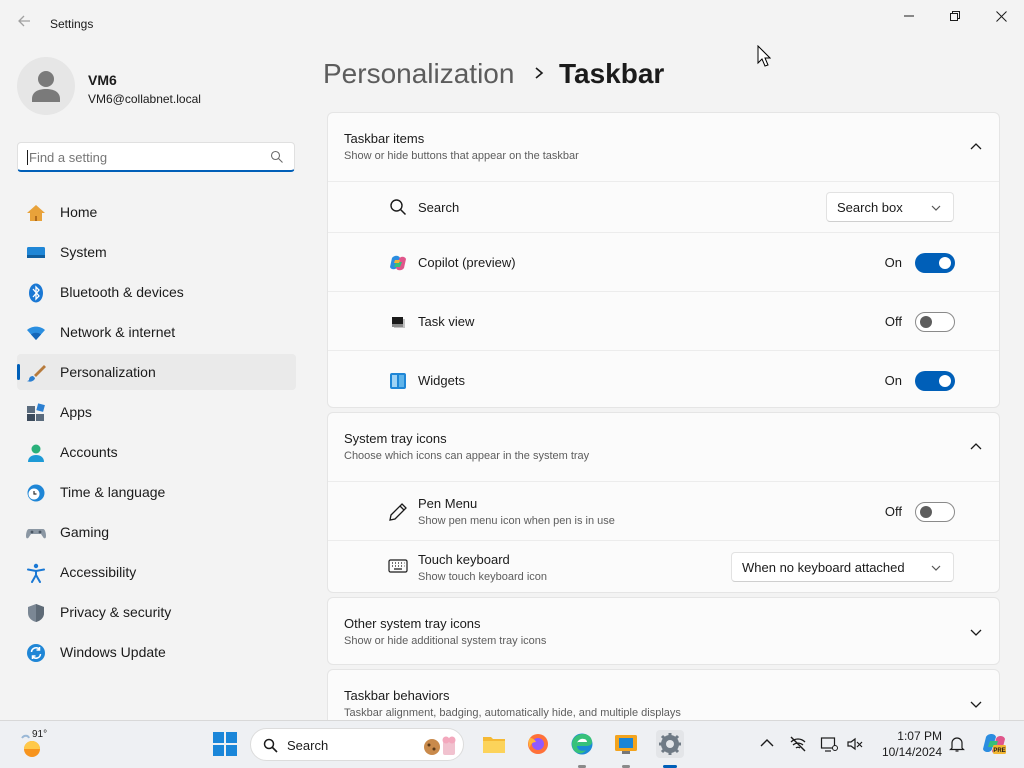 The image size is (1024, 768). Describe the element at coordinates (935, 322) in the screenshot. I see `task-view-toggle` at that location.